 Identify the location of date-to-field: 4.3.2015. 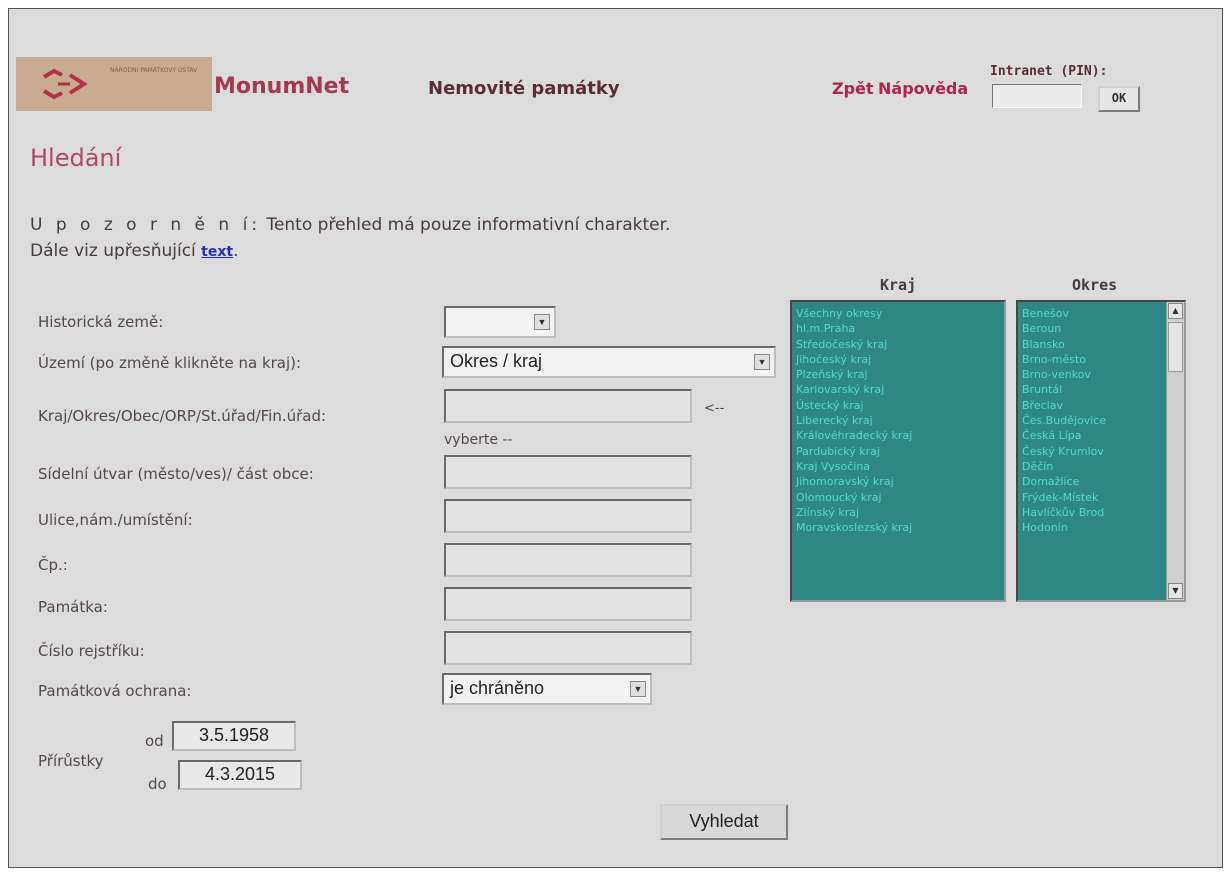
(240, 775).